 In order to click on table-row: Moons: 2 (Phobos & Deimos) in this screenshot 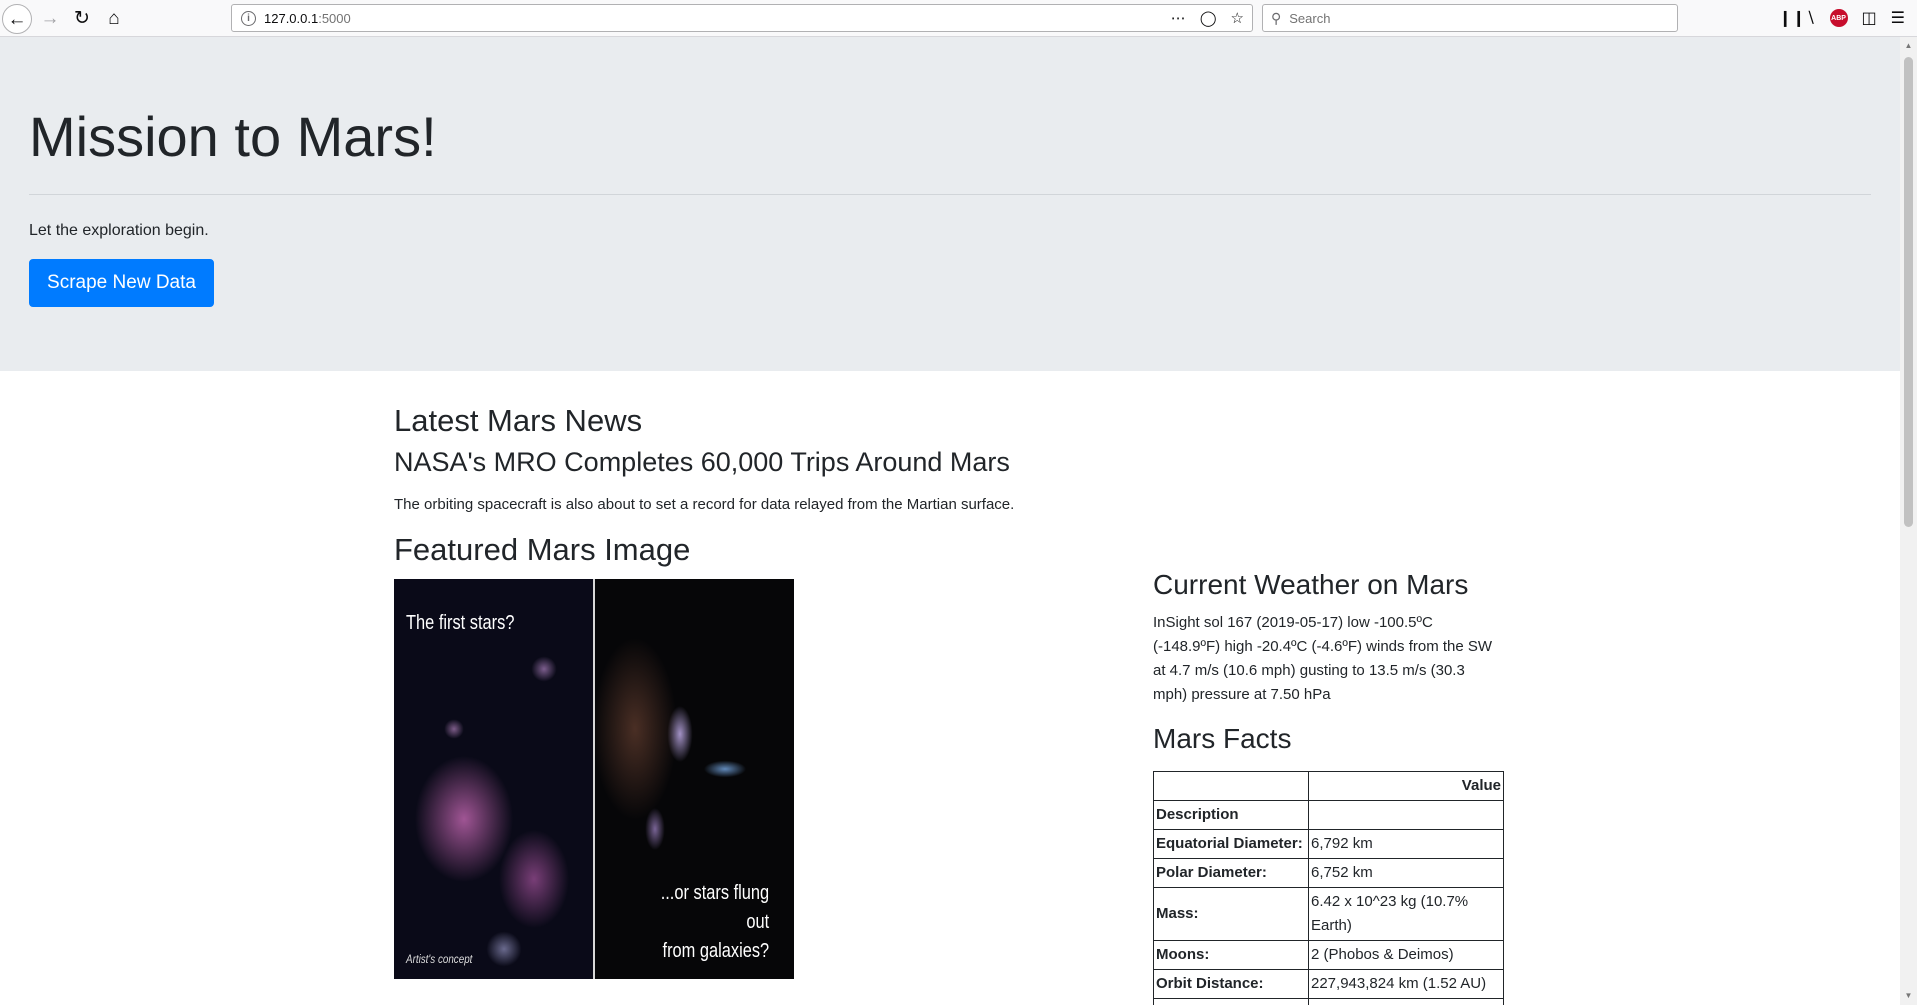, I will do `click(1328, 955)`.